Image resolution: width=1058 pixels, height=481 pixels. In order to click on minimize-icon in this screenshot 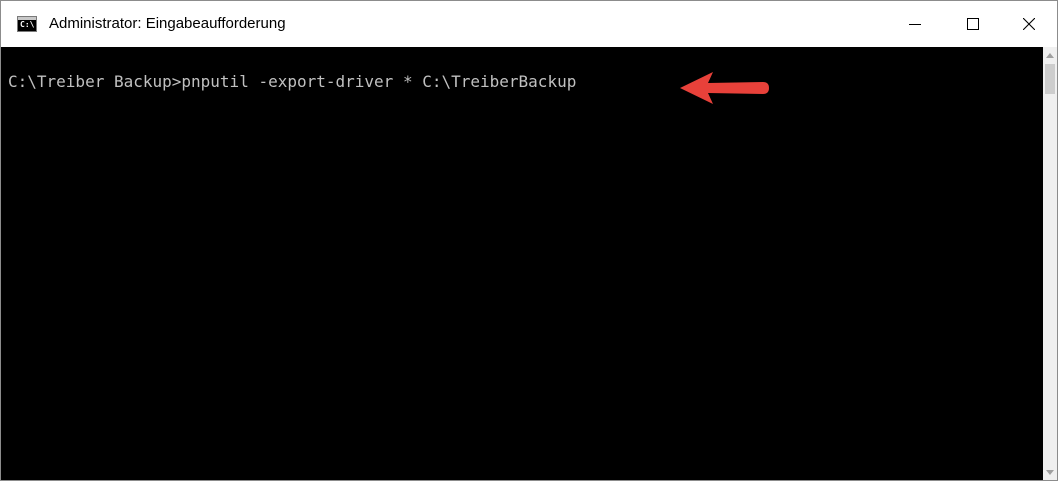, I will do `click(915, 24)`.